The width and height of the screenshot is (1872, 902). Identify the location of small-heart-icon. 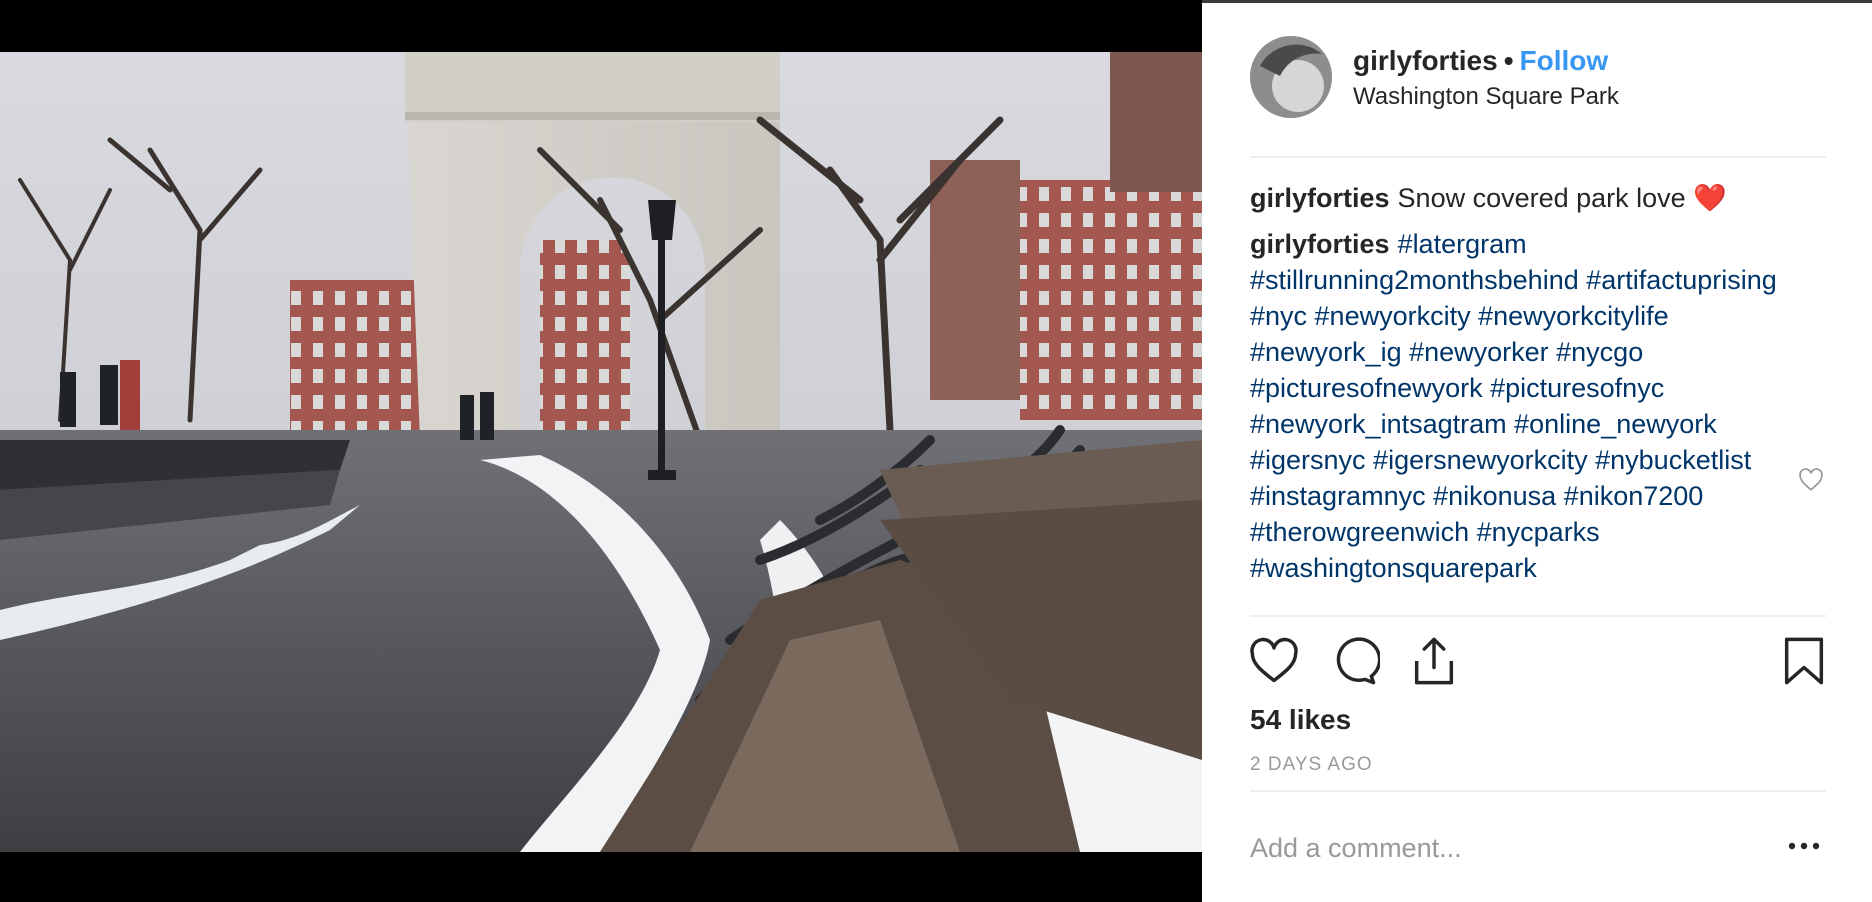
(1811, 480).